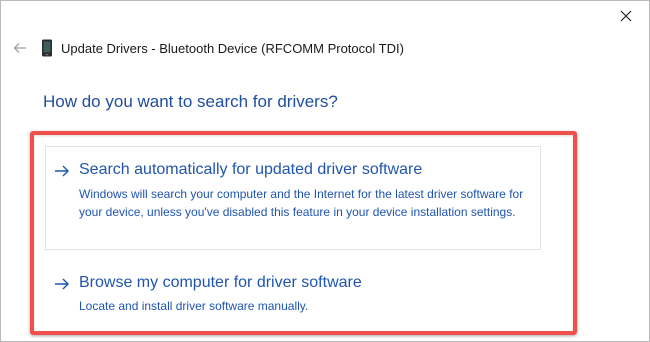 The image size is (650, 342). What do you see at coordinates (220, 282) in the screenshot?
I see `option-title: Browse my computer for driver software` at bounding box center [220, 282].